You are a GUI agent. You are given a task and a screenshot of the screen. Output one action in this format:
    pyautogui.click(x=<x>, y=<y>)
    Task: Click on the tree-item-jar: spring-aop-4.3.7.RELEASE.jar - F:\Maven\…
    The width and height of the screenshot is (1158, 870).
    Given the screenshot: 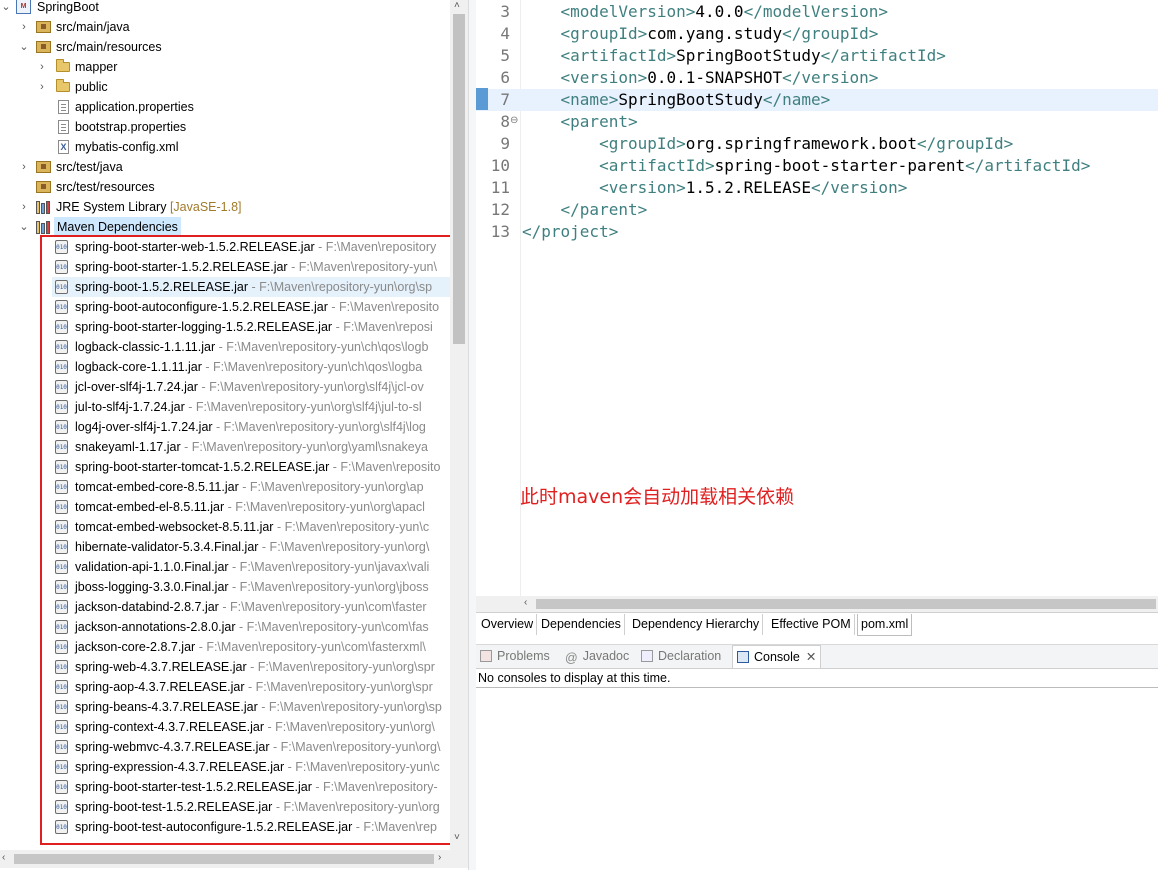 What is the action you would take?
    pyautogui.click(x=225, y=687)
    